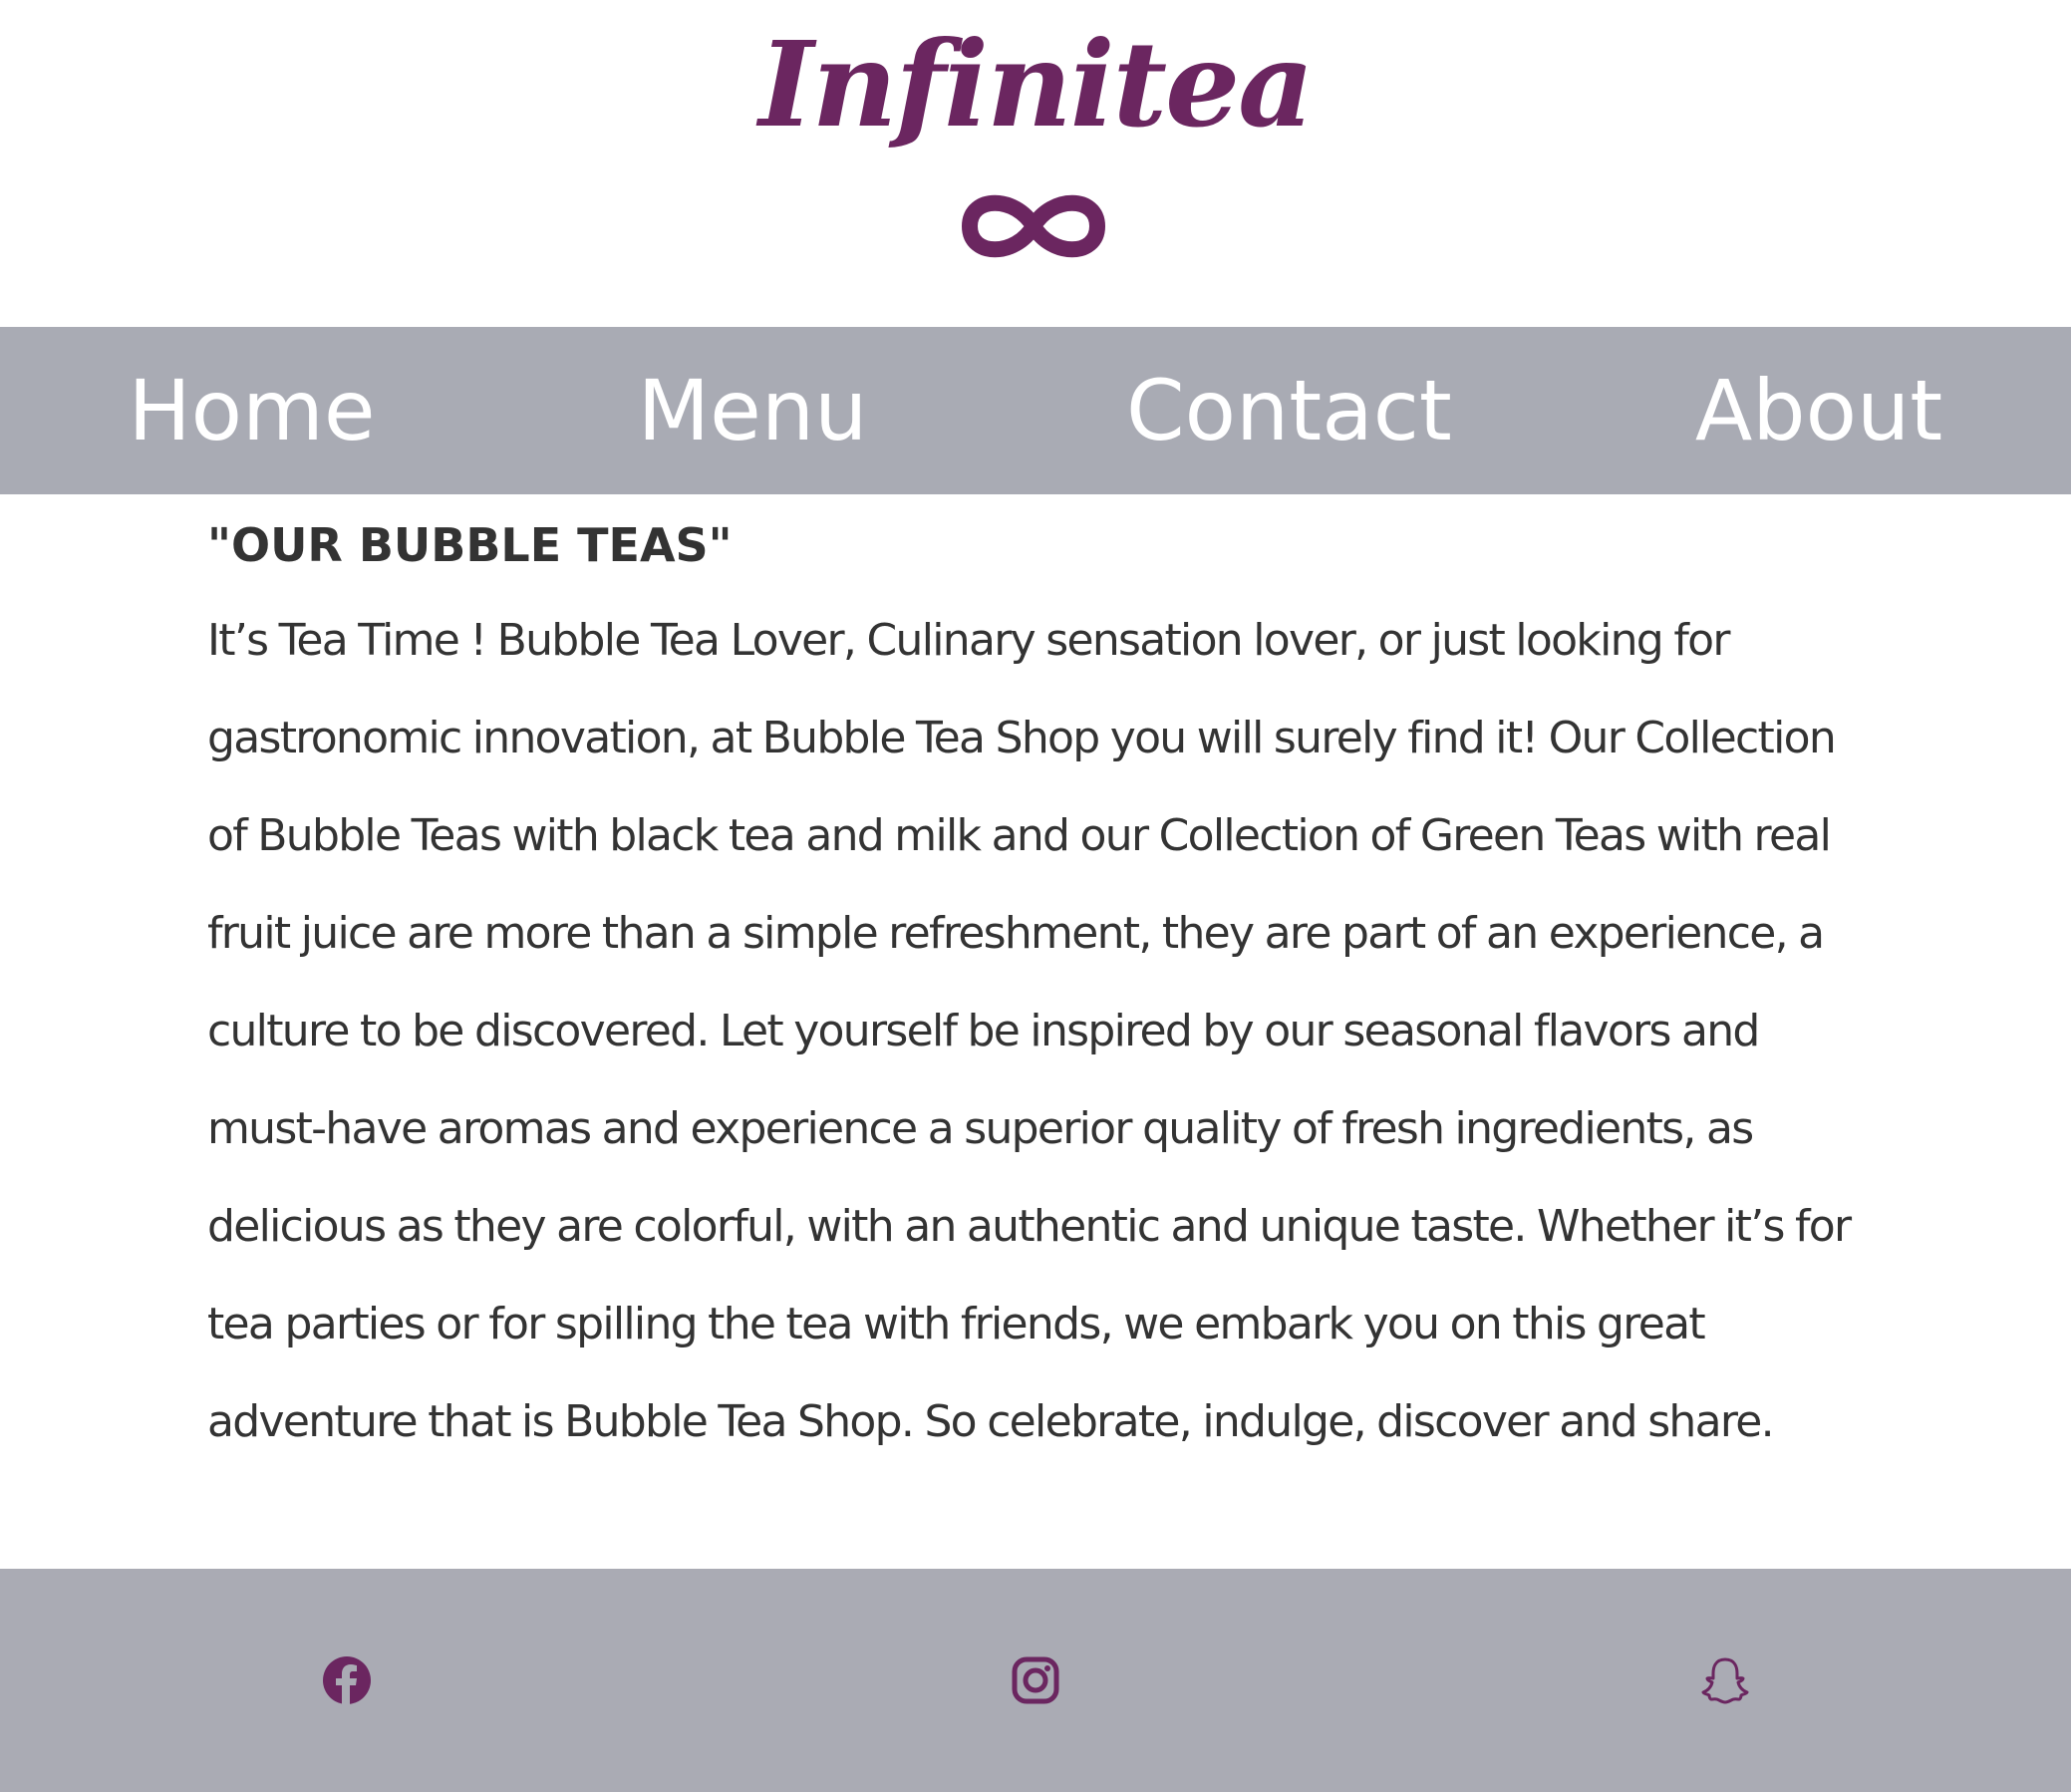 The image size is (2071, 1792). What do you see at coordinates (252, 410) in the screenshot?
I see `nav-home: Home` at bounding box center [252, 410].